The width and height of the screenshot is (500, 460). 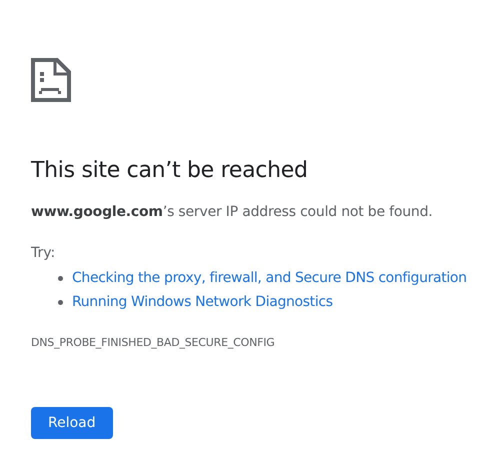 I want to click on try-label: Try:, so click(x=43, y=253).